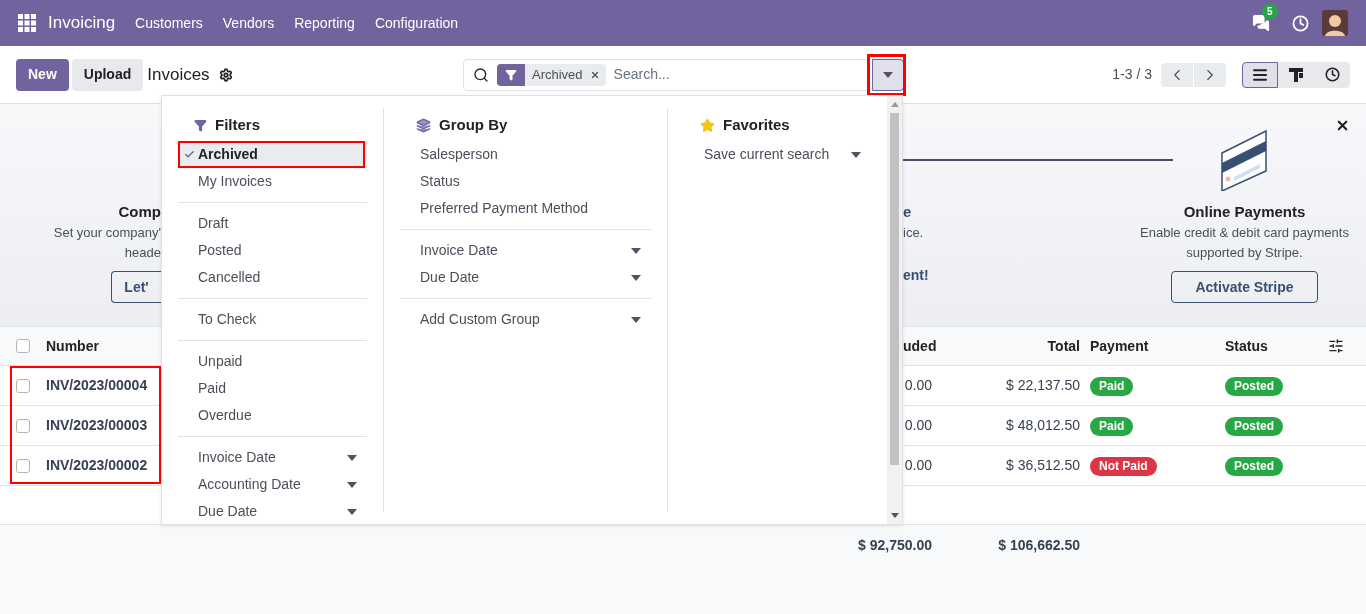  What do you see at coordinates (169, 23) in the screenshot?
I see `menu-item: Customers` at bounding box center [169, 23].